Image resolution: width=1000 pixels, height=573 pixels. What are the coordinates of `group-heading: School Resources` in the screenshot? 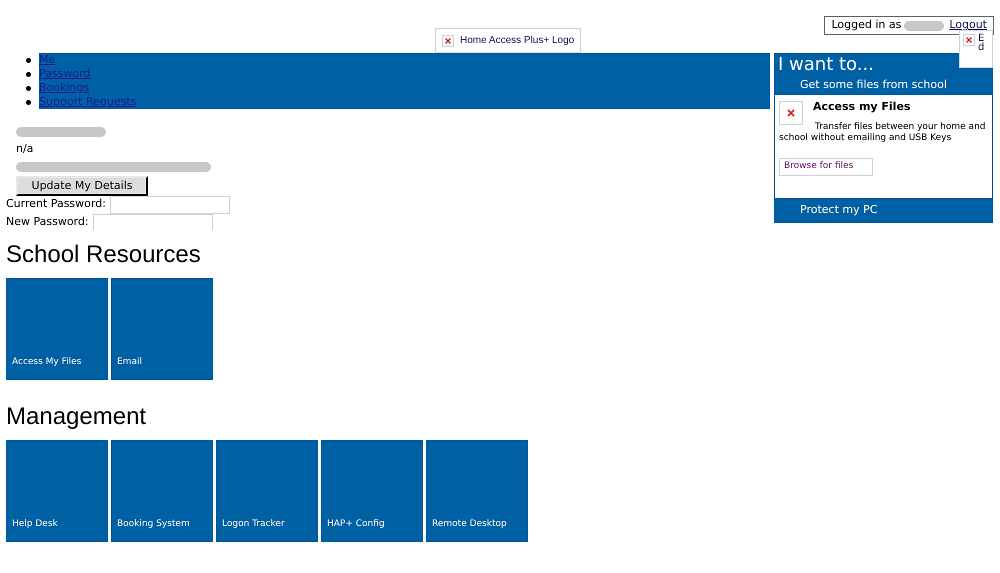 It's located at (104, 255).